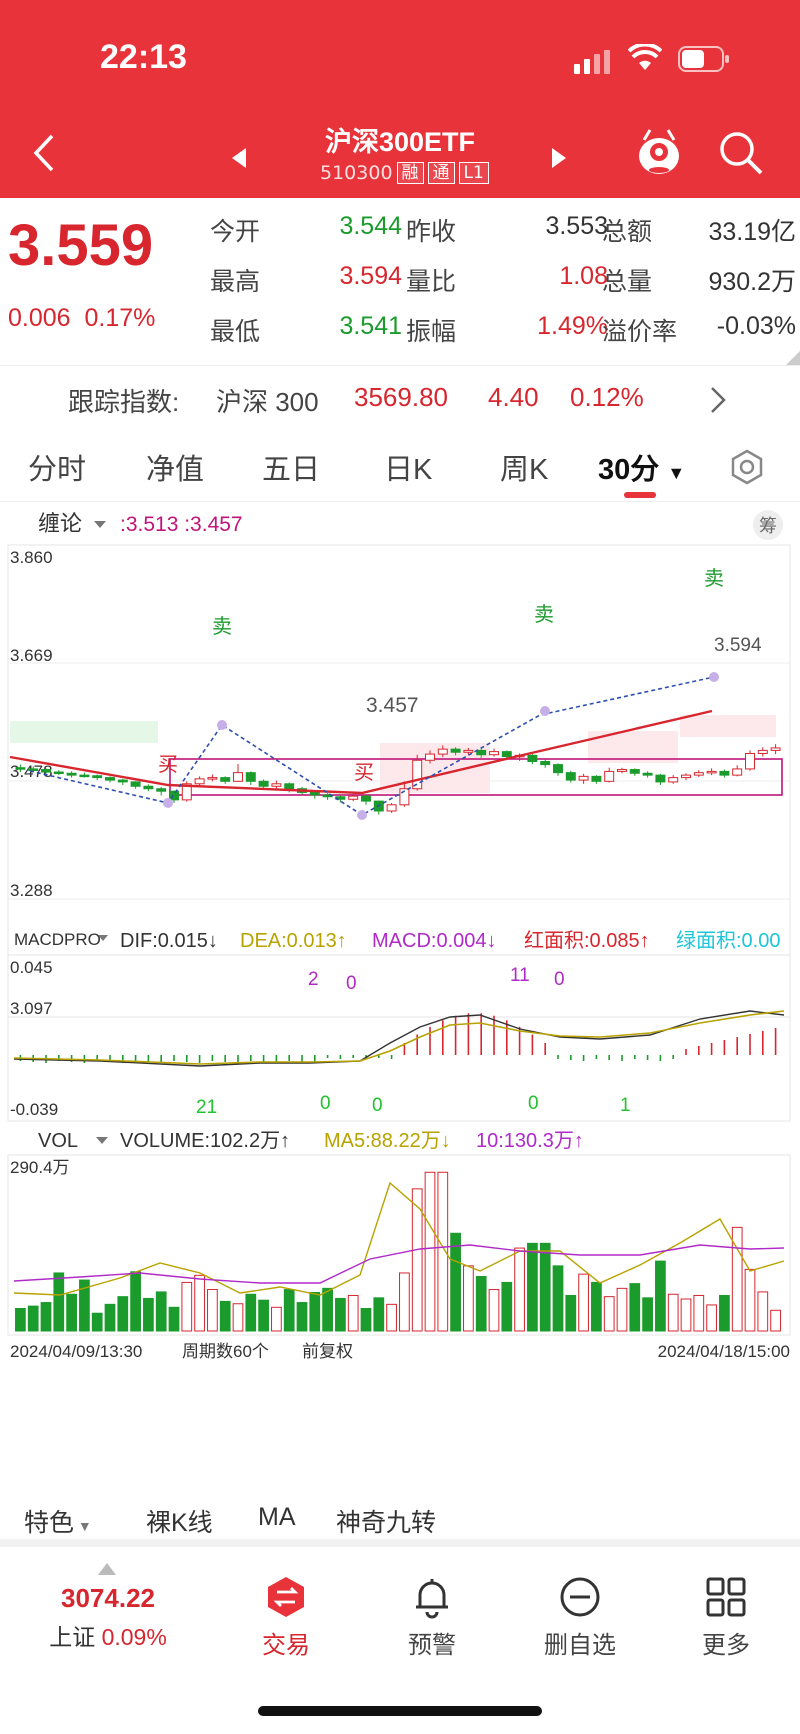 Image resolution: width=800 pixels, height=1734 pixels. Describe the element at coordinates (756, 326) in the screenshot. I see `quote-value: -0.03%` at that location.